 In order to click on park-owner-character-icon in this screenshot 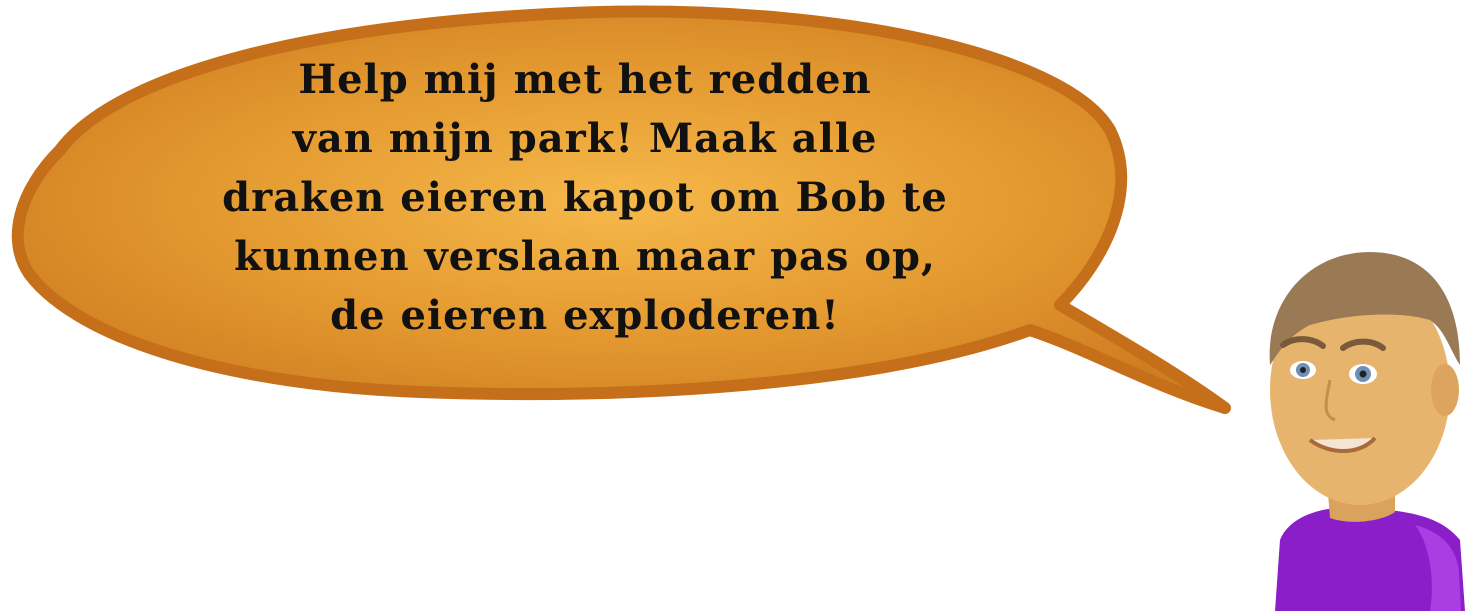, I will do `click(1367, 431)`.